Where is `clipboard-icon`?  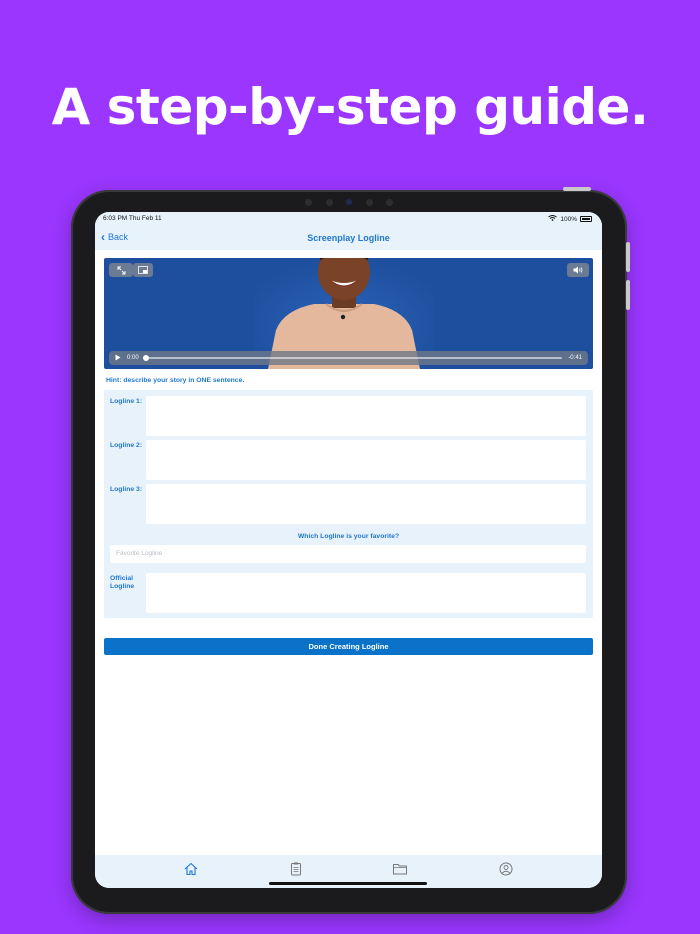
clipboard-icon is located at coordinates (296, 869).